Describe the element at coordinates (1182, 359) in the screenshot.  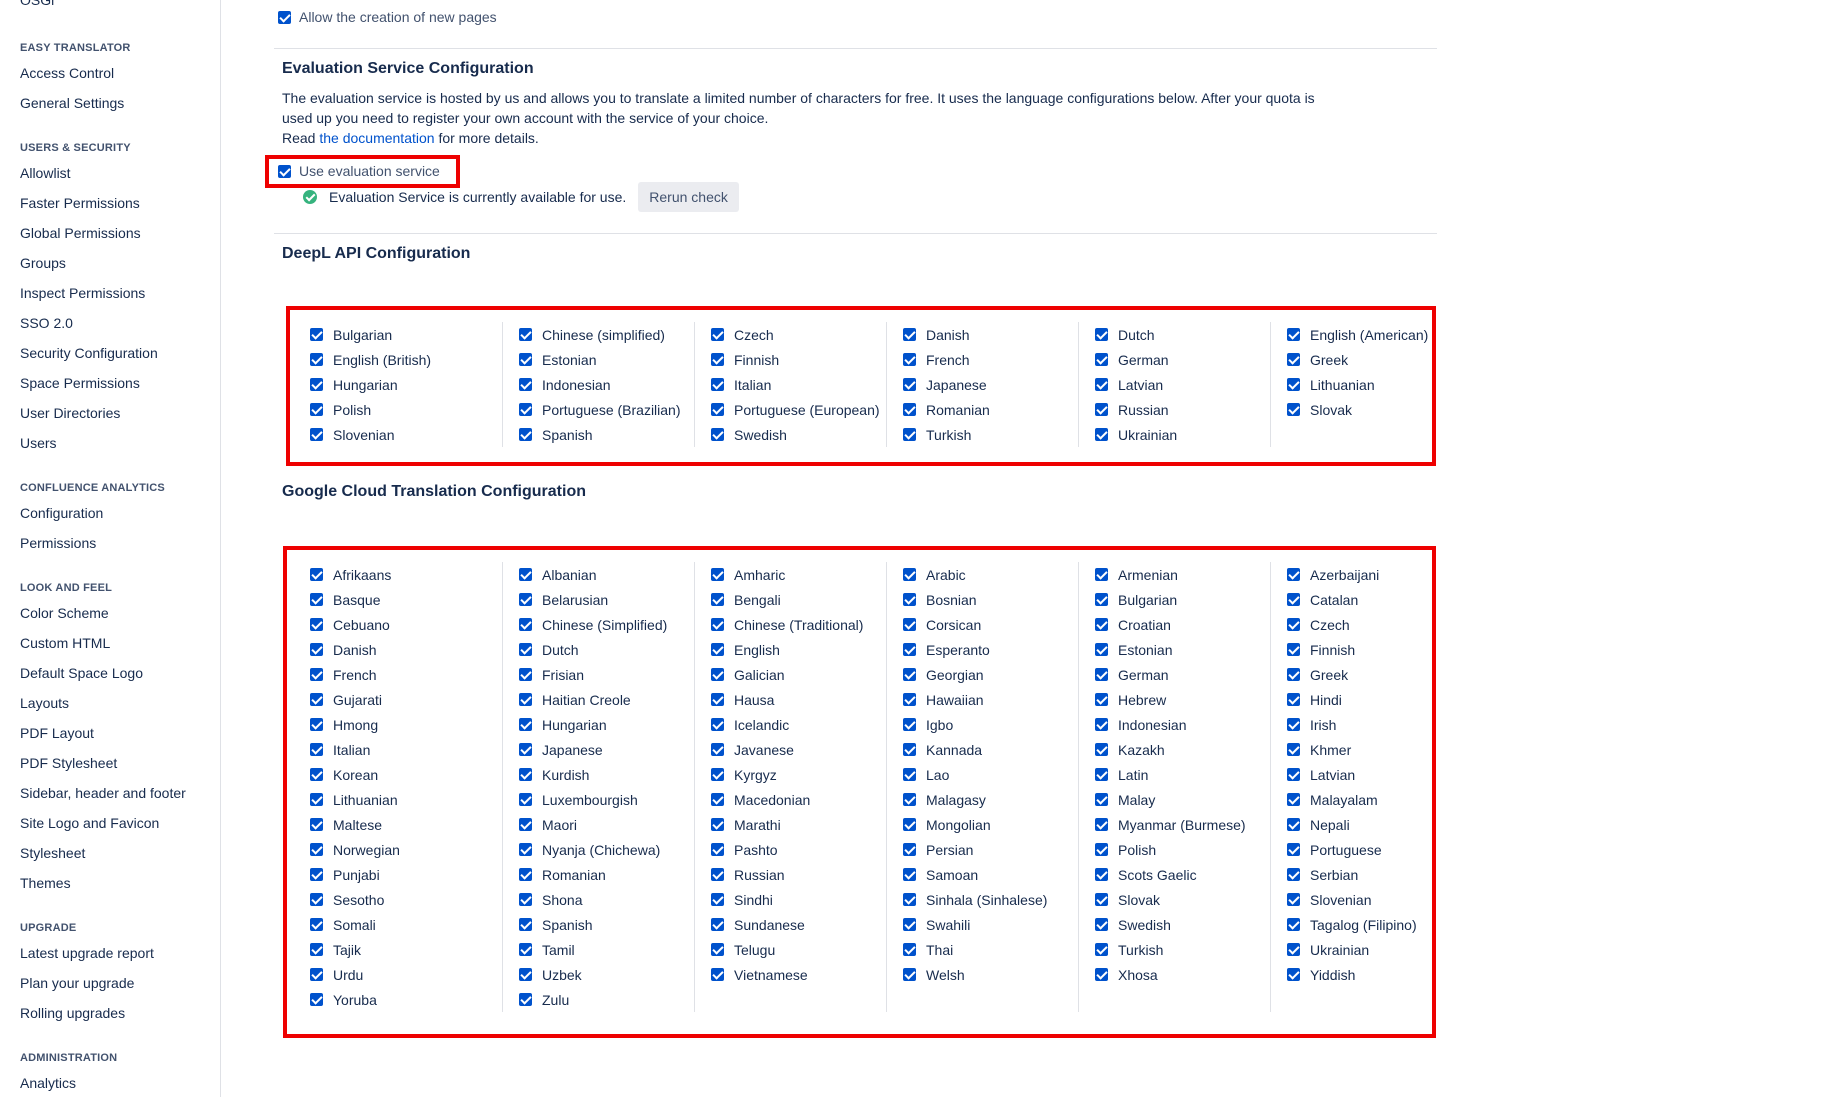
I see `language-checkbox: German` at that location.